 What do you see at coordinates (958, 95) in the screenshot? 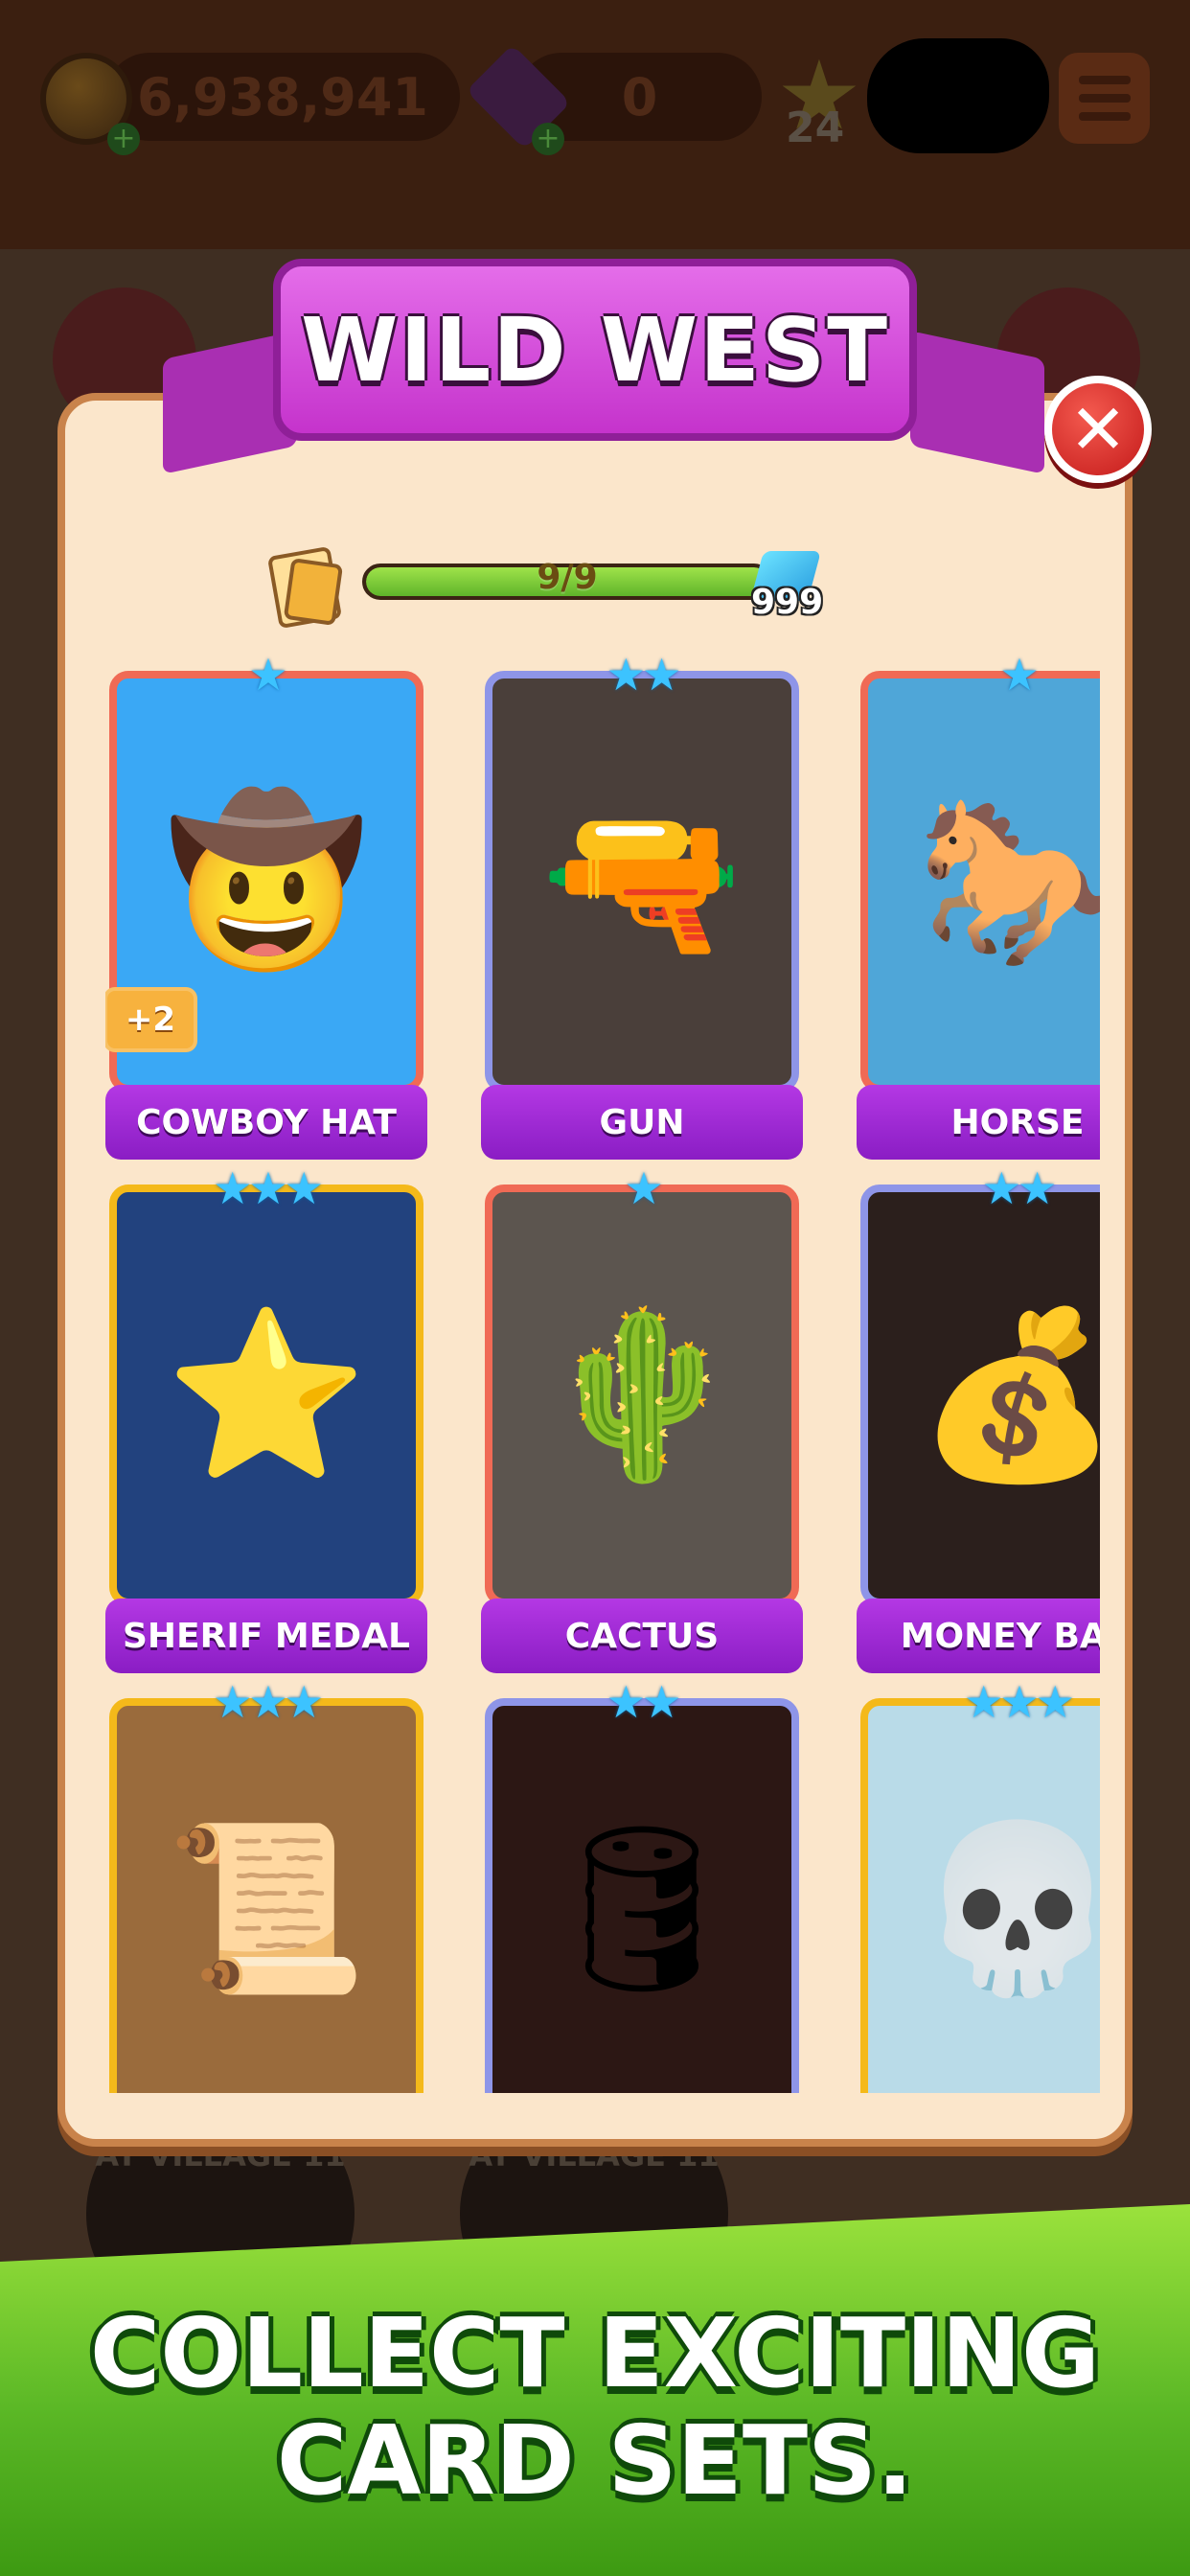
I see `redacted-avatar` at bounding box center [958, 95].